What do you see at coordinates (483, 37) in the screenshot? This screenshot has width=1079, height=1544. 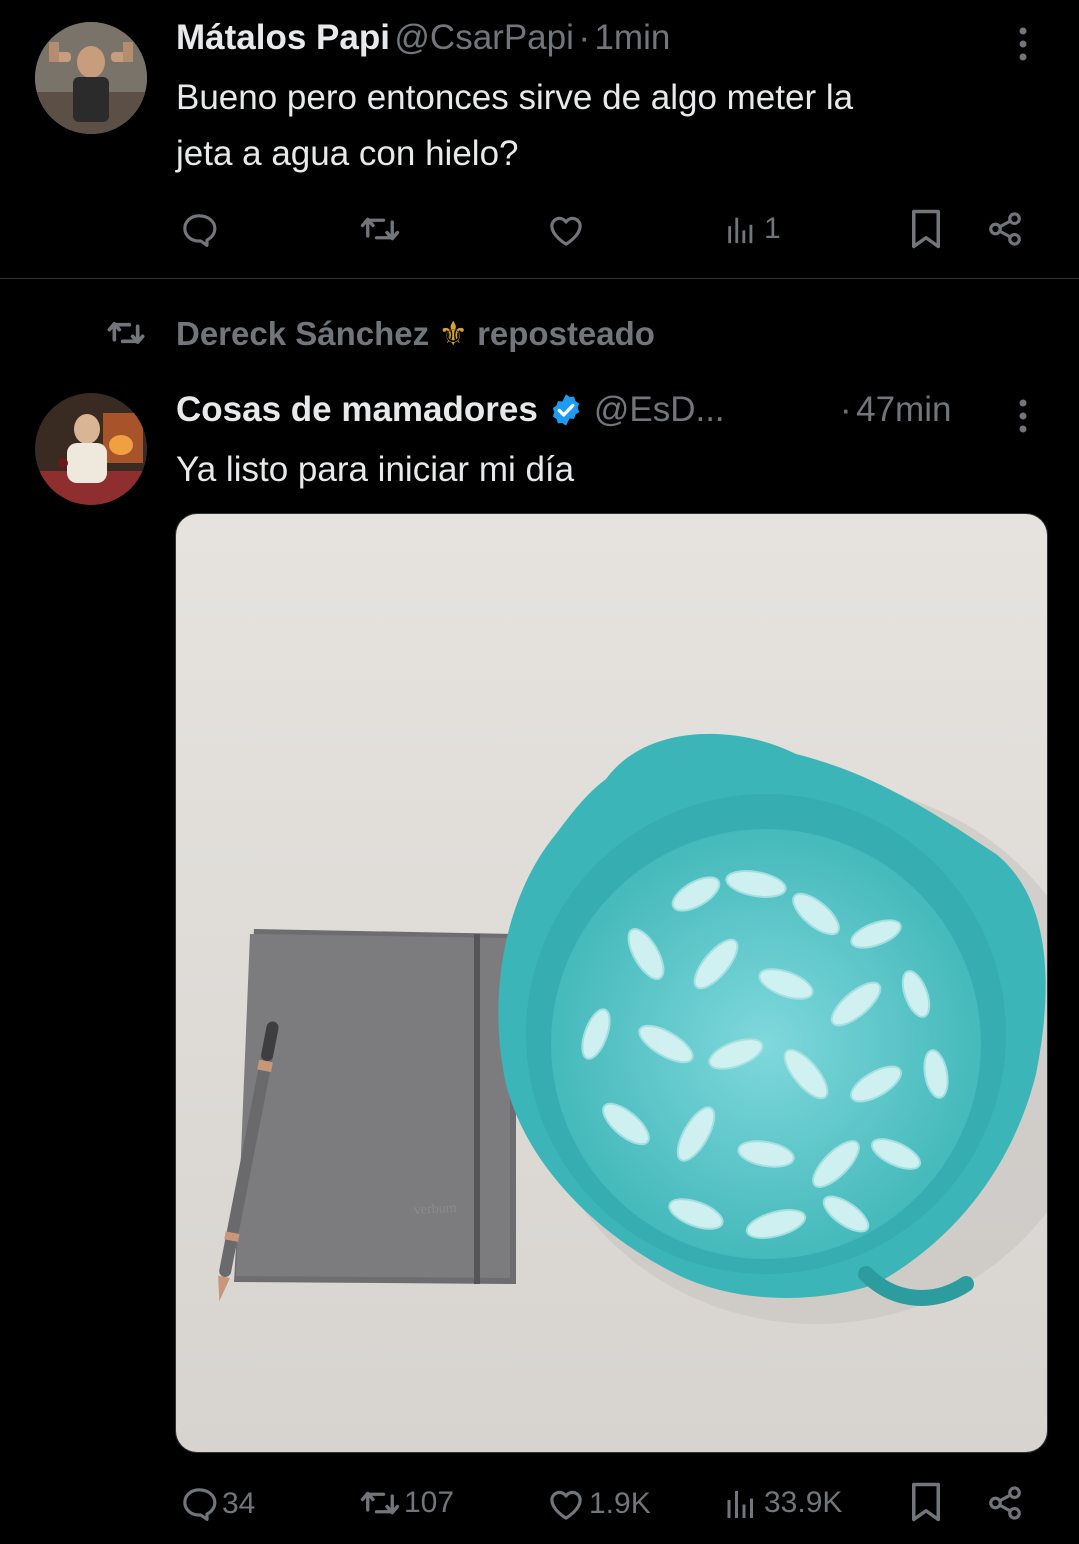 I see `author-handle: @CsarPapi` at bounding box center [483, 37].